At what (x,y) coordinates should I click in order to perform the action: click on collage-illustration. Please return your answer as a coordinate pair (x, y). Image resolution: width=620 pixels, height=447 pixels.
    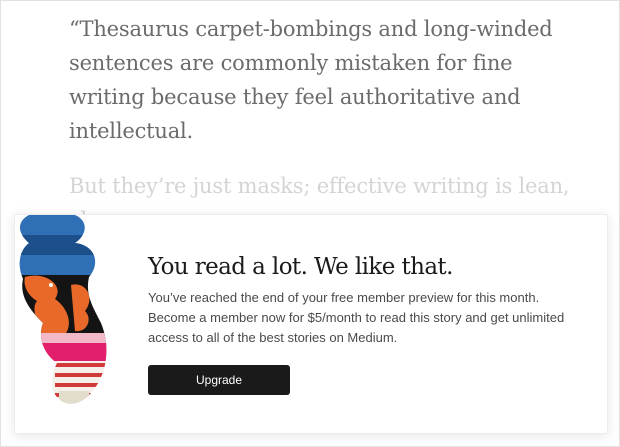
    Looking at the image, I should click on (63, 309).